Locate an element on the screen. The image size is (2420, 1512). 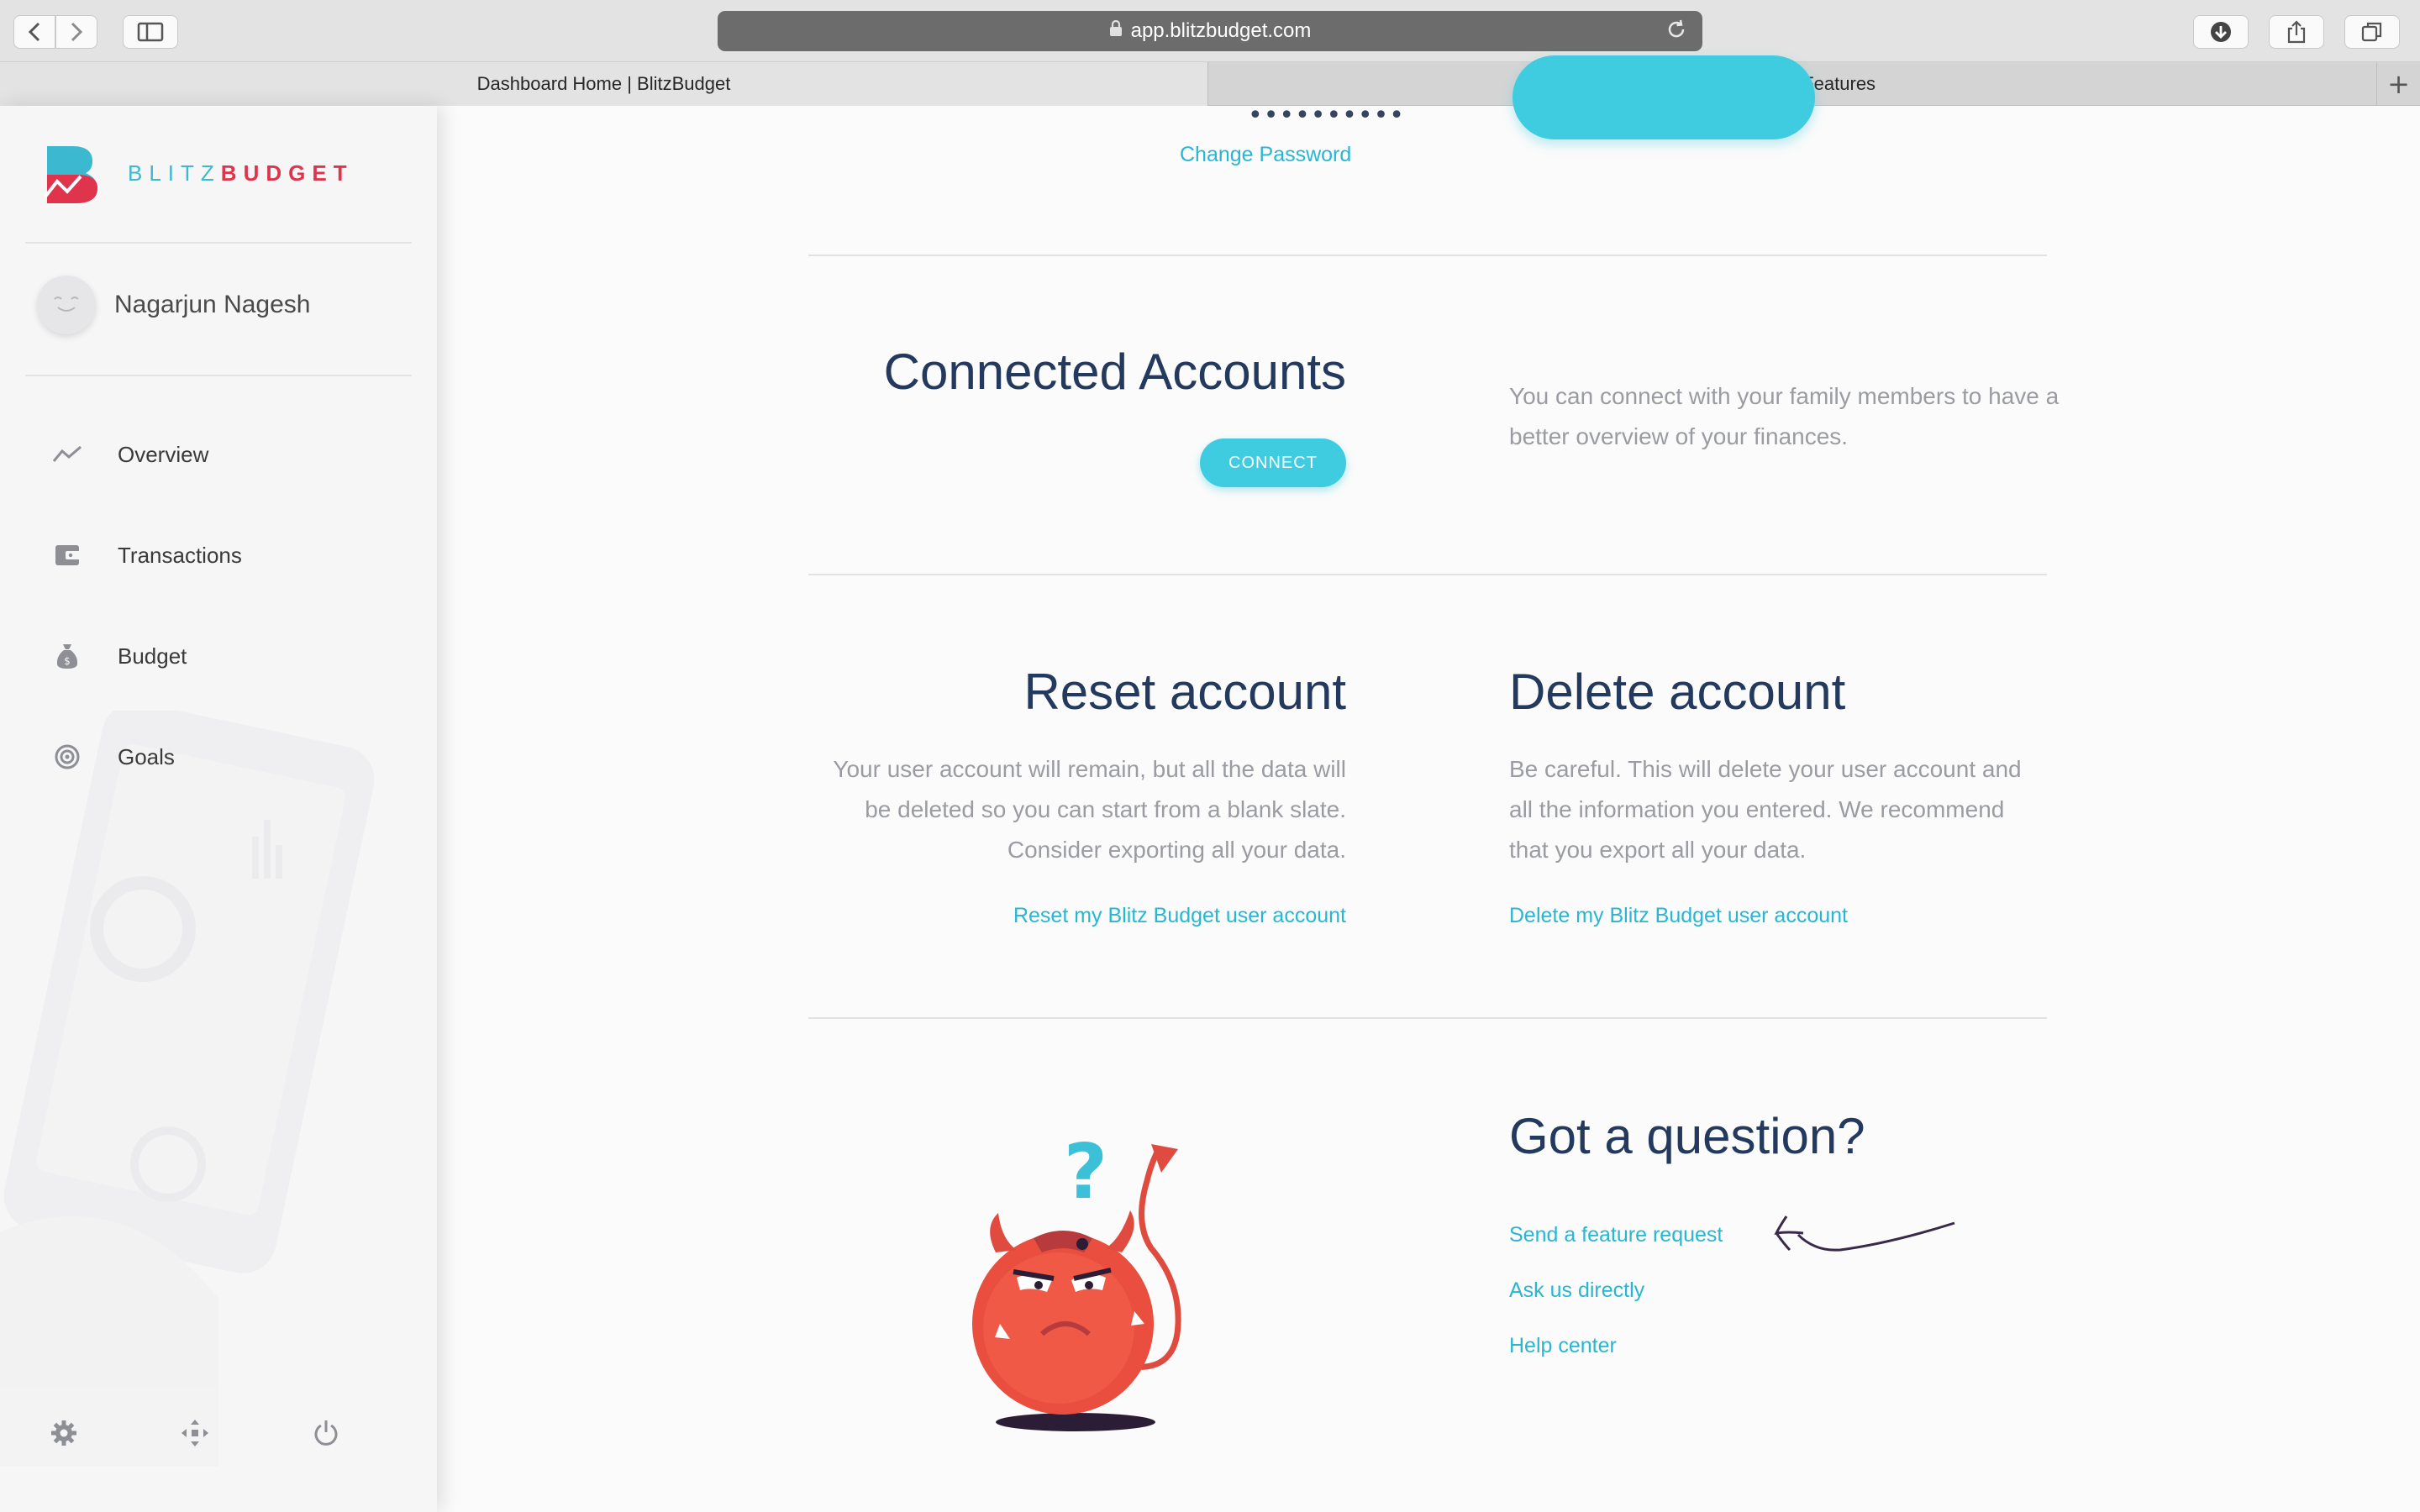
user-name: Nagarjun Nagesh is located at coordinates (212, 304).